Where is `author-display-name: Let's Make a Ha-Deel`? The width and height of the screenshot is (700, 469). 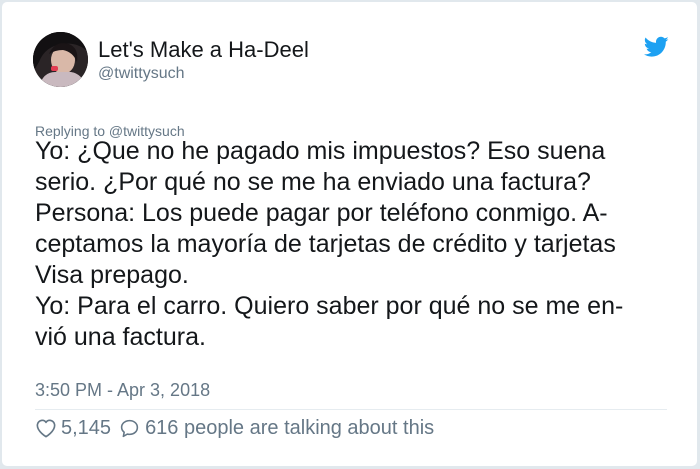
author-display-name: Let's Make a Ha-Deel is located at coordinates (203, 50).